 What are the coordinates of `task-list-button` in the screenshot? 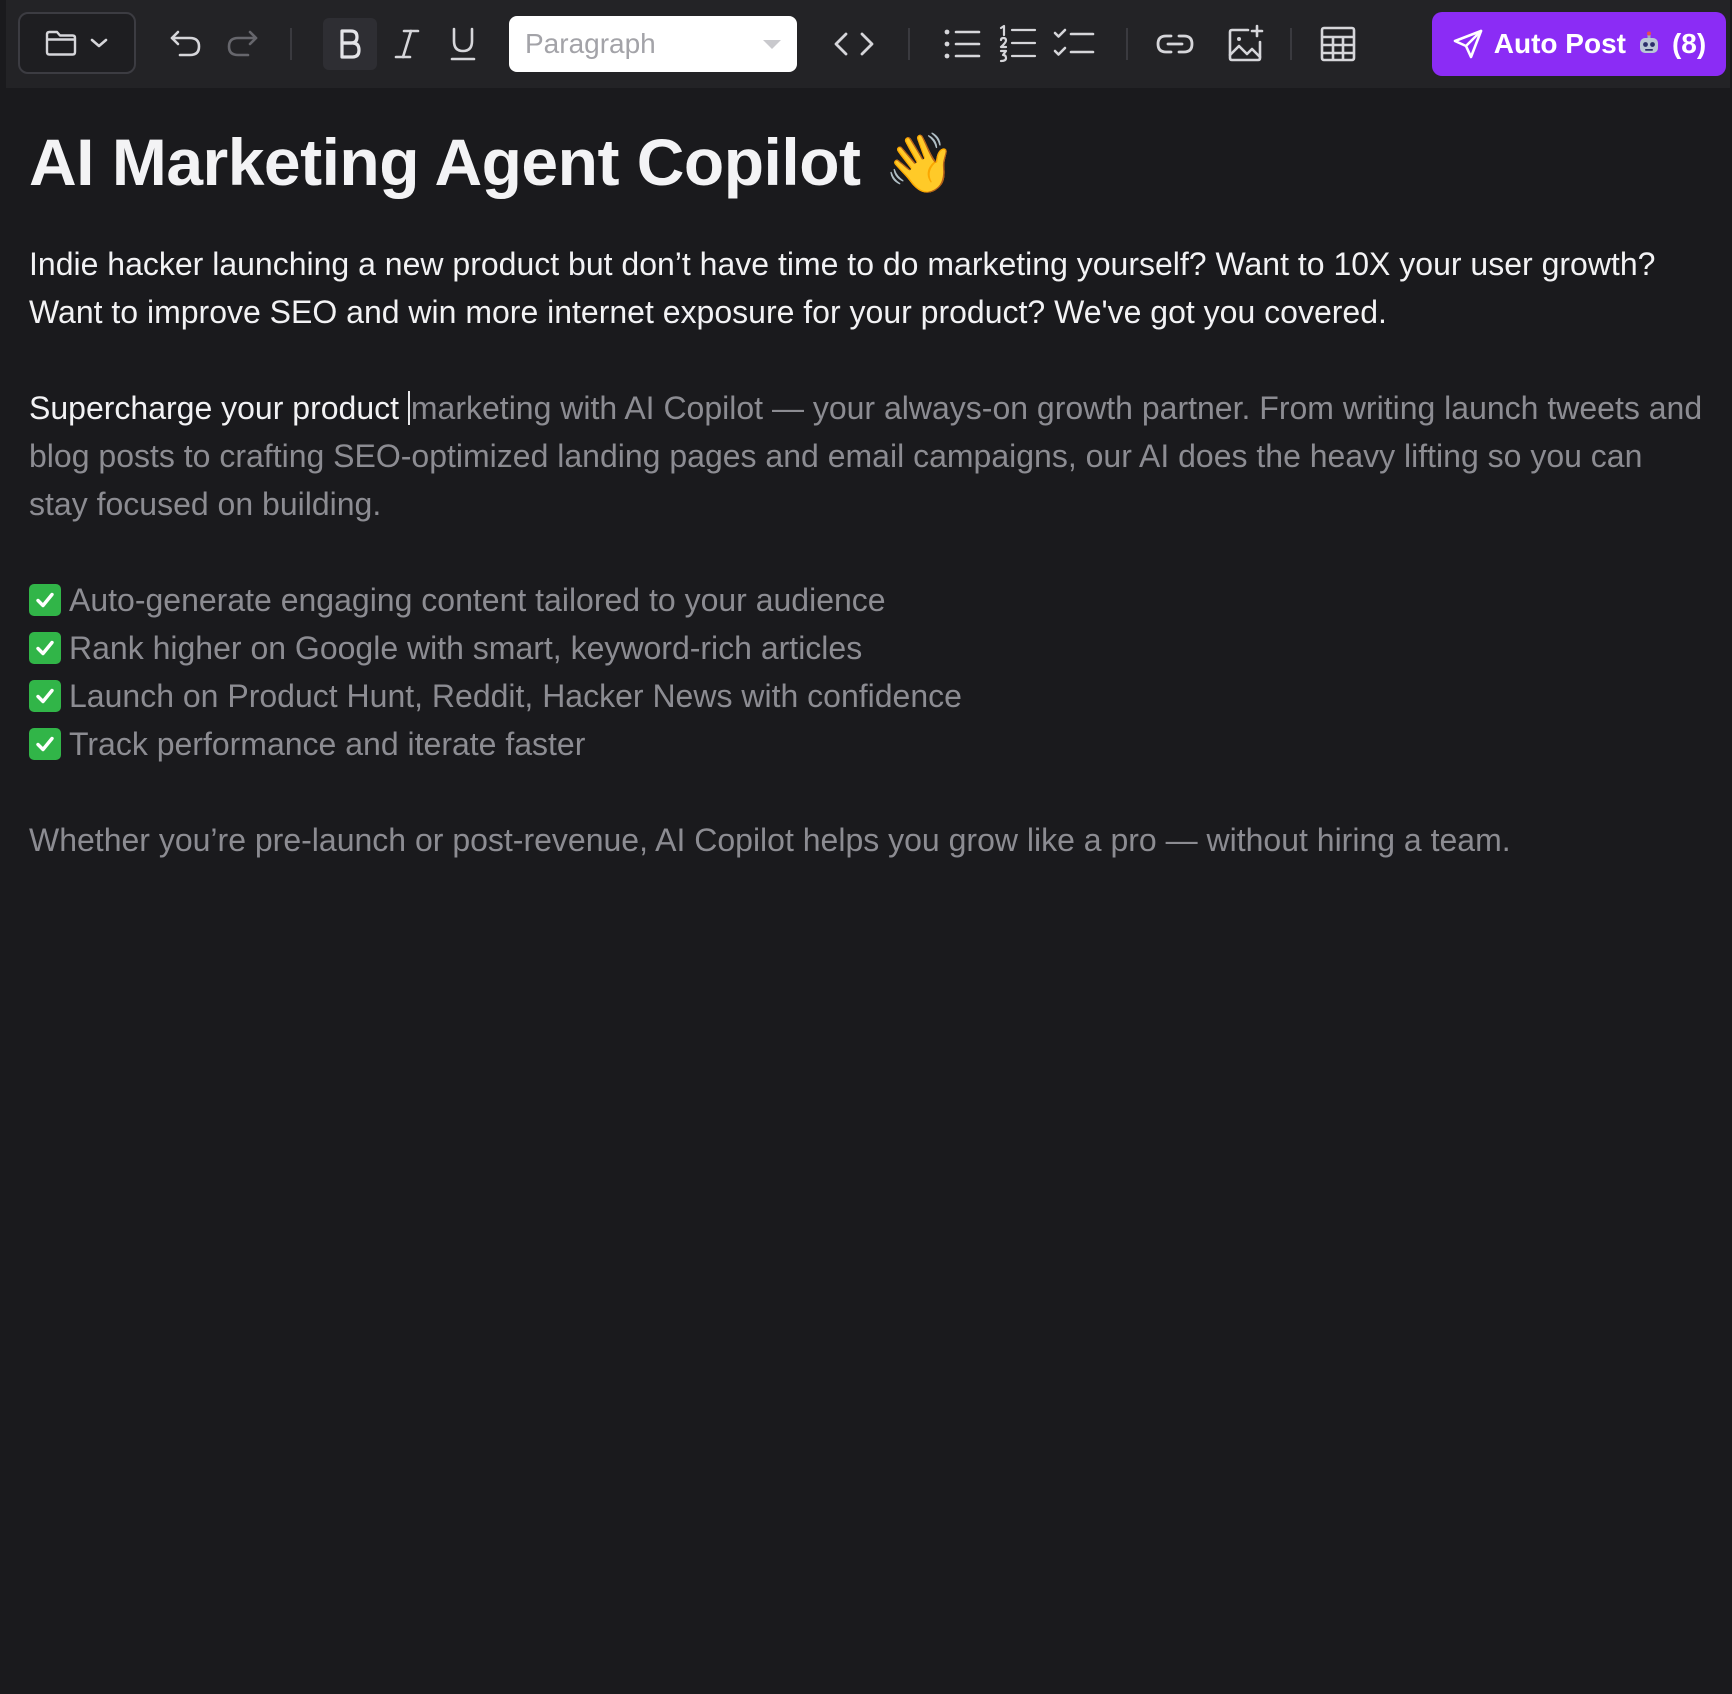 It's located at (1074, 44).